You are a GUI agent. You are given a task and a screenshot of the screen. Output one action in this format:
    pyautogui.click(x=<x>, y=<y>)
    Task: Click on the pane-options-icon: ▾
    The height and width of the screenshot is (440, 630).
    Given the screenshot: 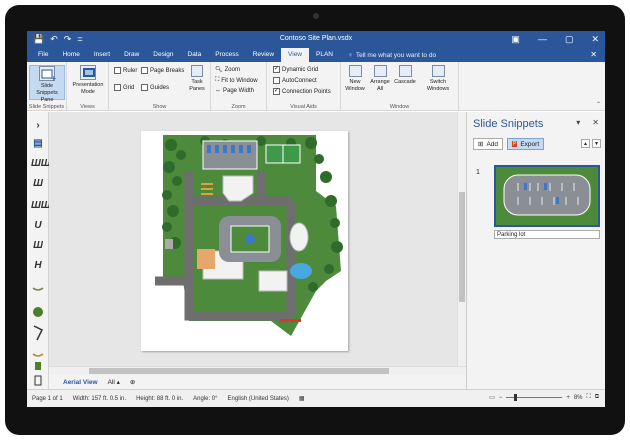 What is the action you would take?
    pyautogui.click(x=578, y=122)
    